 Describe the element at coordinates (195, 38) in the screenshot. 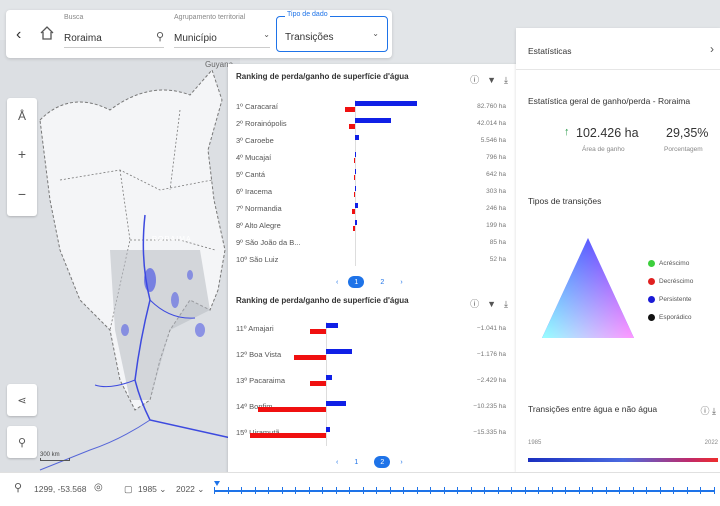

I see `grouping-value: Município` at that location.